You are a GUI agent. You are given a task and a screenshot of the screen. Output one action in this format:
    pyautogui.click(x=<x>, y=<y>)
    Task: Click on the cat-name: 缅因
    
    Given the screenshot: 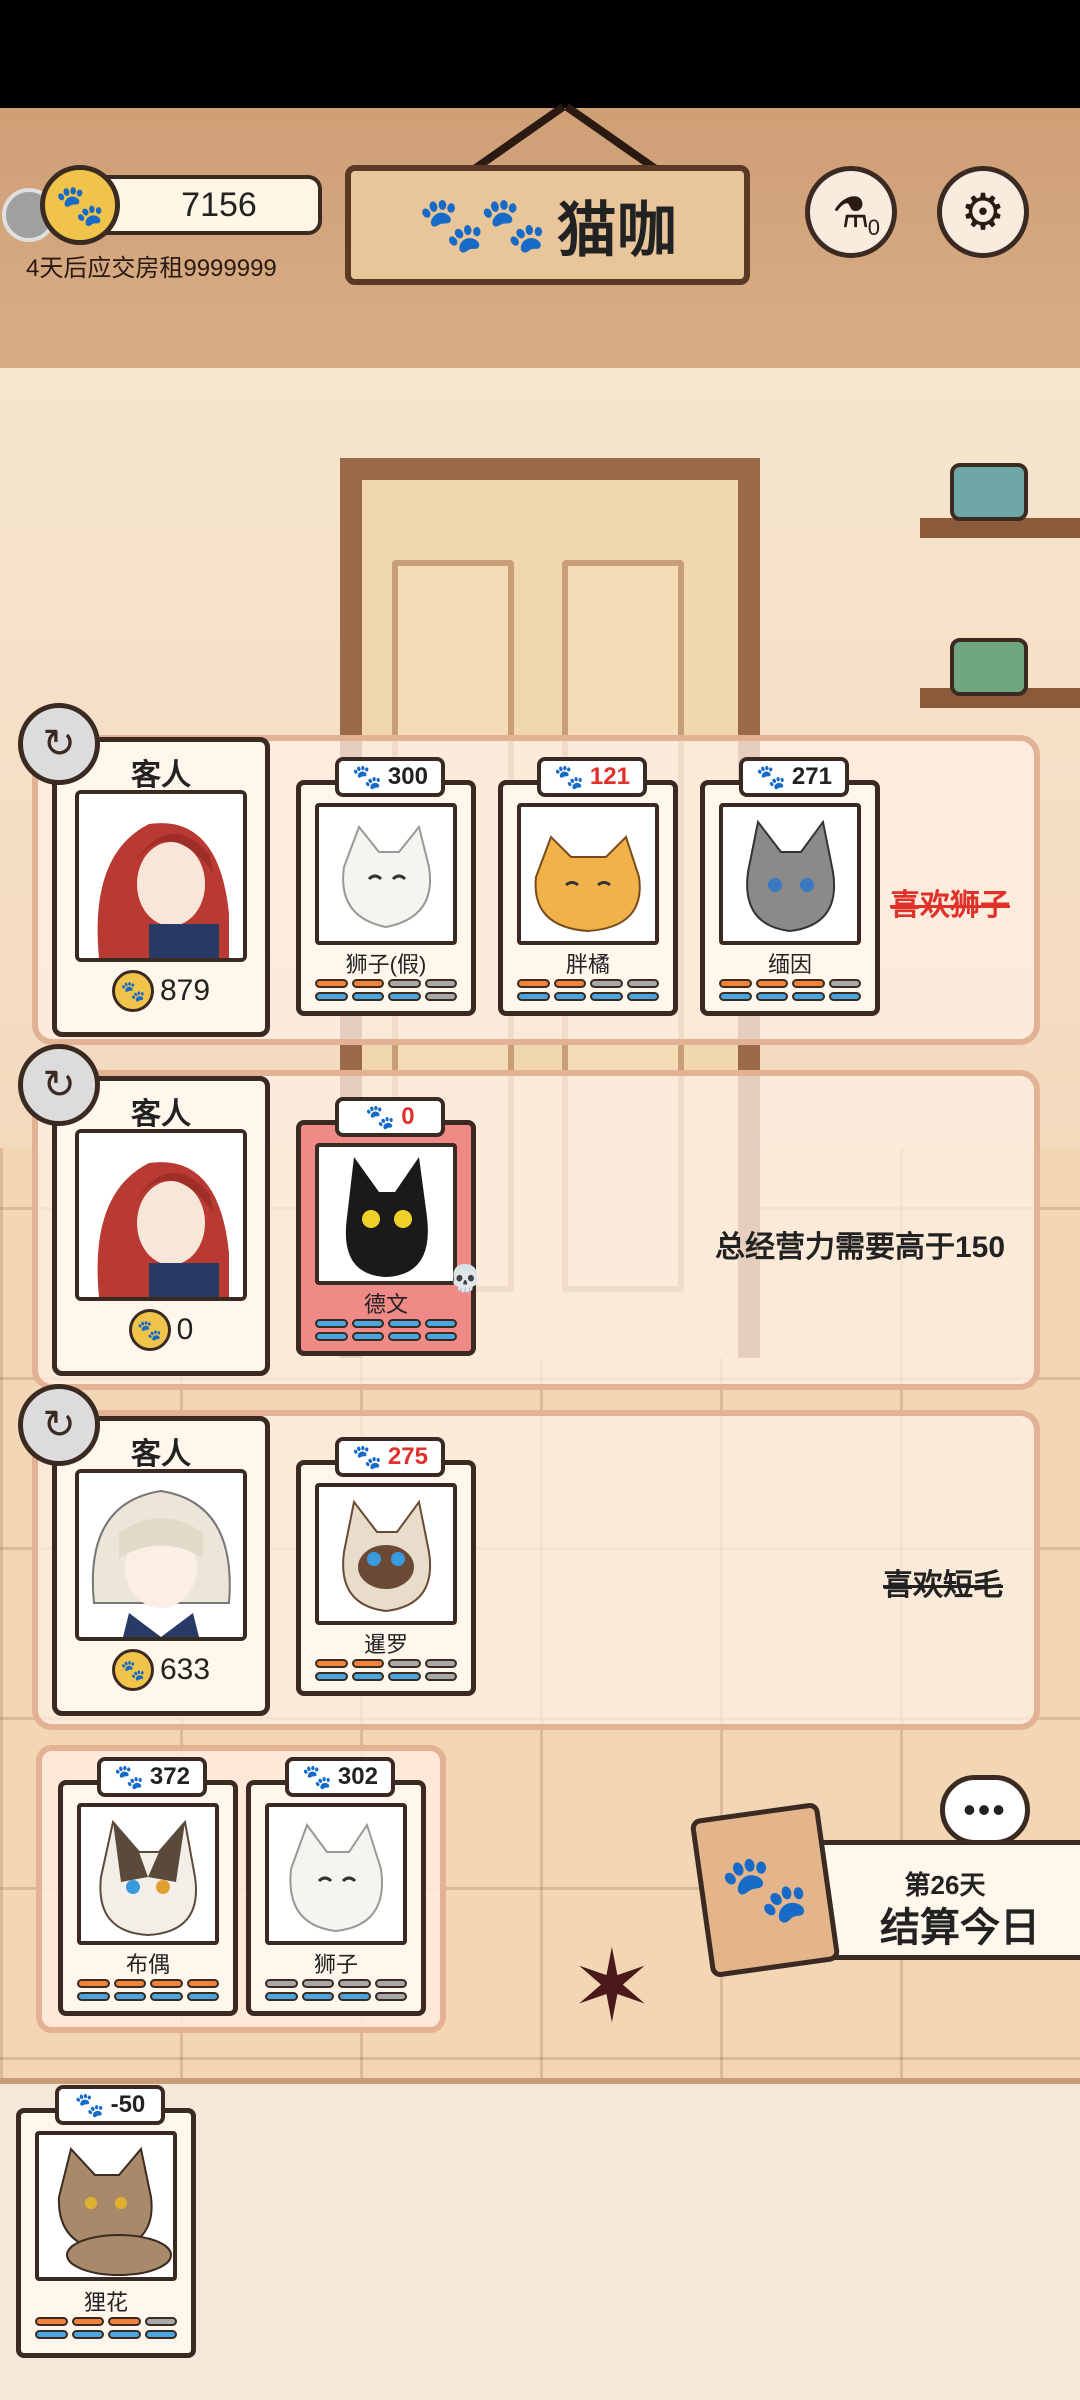 What is the action you would take?
    pyautogui.click(x=789, y=964)
    